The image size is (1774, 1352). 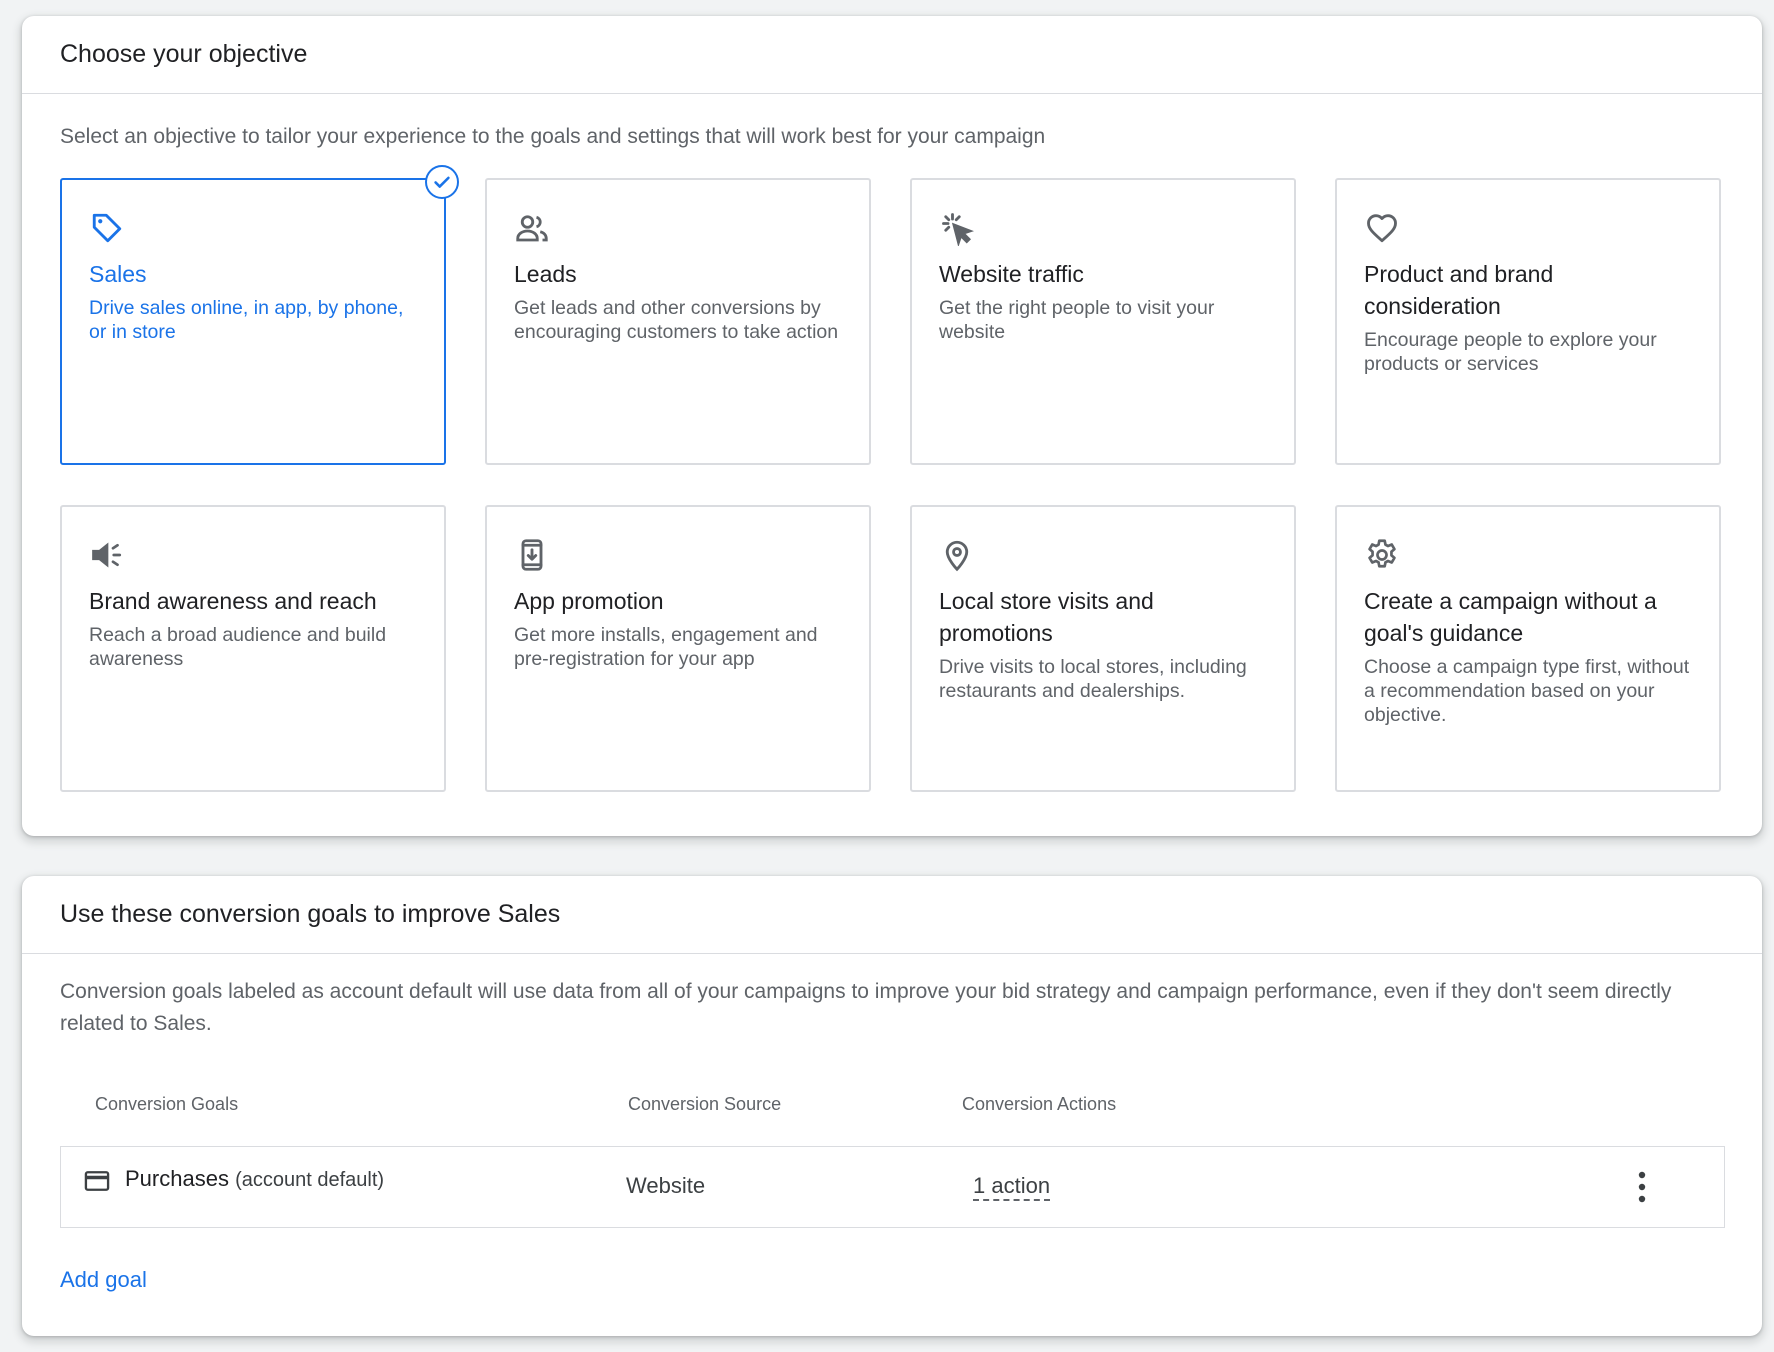 I want to click on objective-title: Brand awareness and reach, so click(x=233, y=601).